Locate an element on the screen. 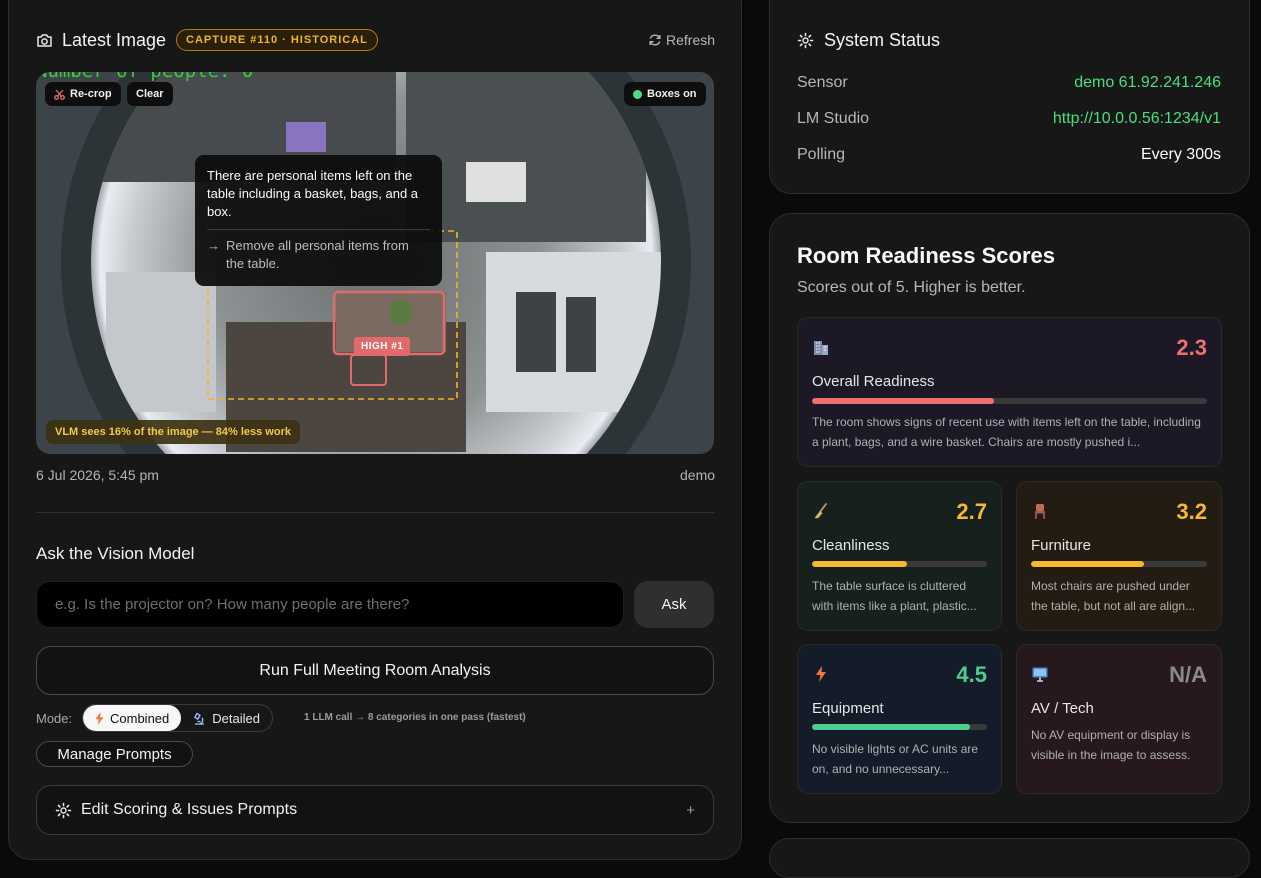  mode-selector: Combined Detailed is located at coordinates (177, 718).